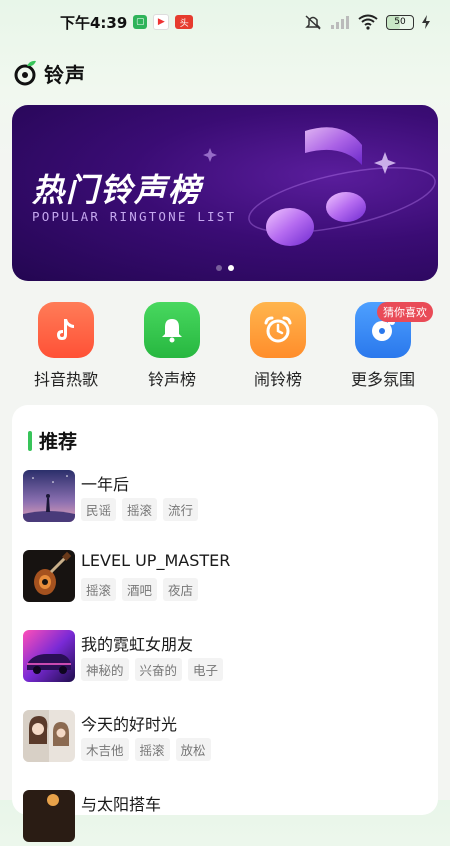 Image resolution: width=450 pixels, height=846 pixels. I want to click on banner-title: 热门铃声榜, so click(117, 190).